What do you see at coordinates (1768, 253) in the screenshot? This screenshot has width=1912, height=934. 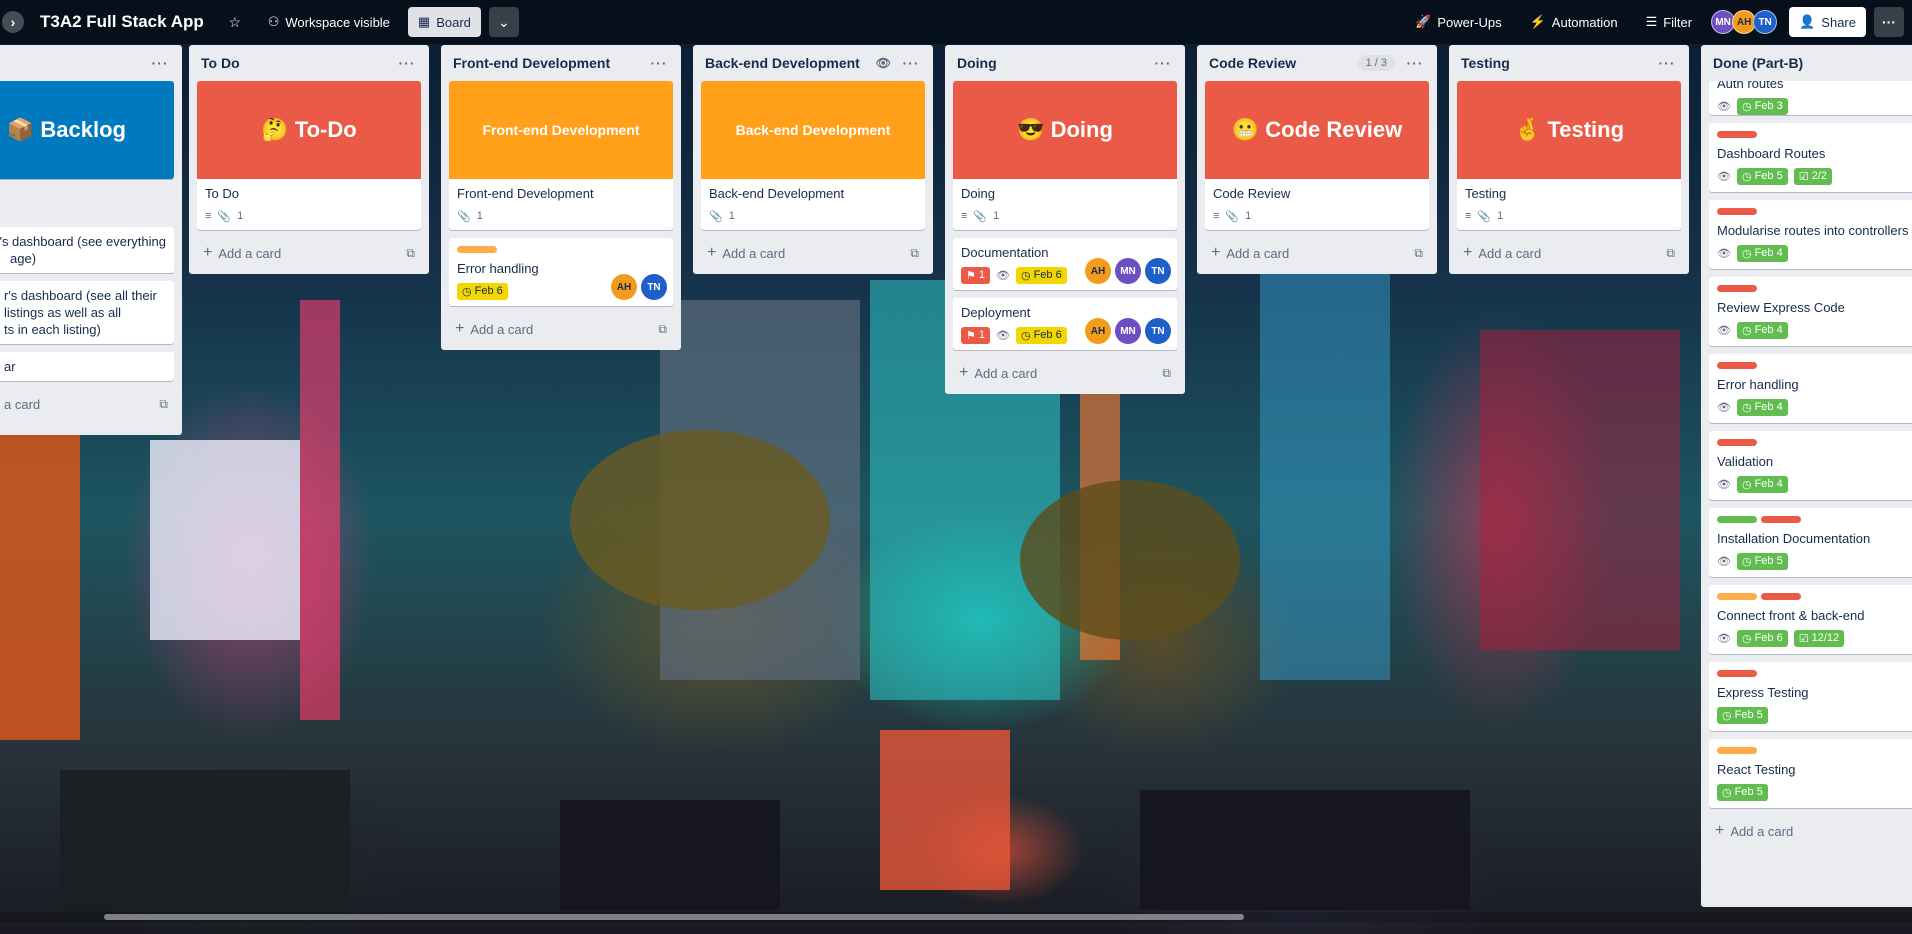 I see `due-date: Feb 4` at bounding box center [1768, 253].